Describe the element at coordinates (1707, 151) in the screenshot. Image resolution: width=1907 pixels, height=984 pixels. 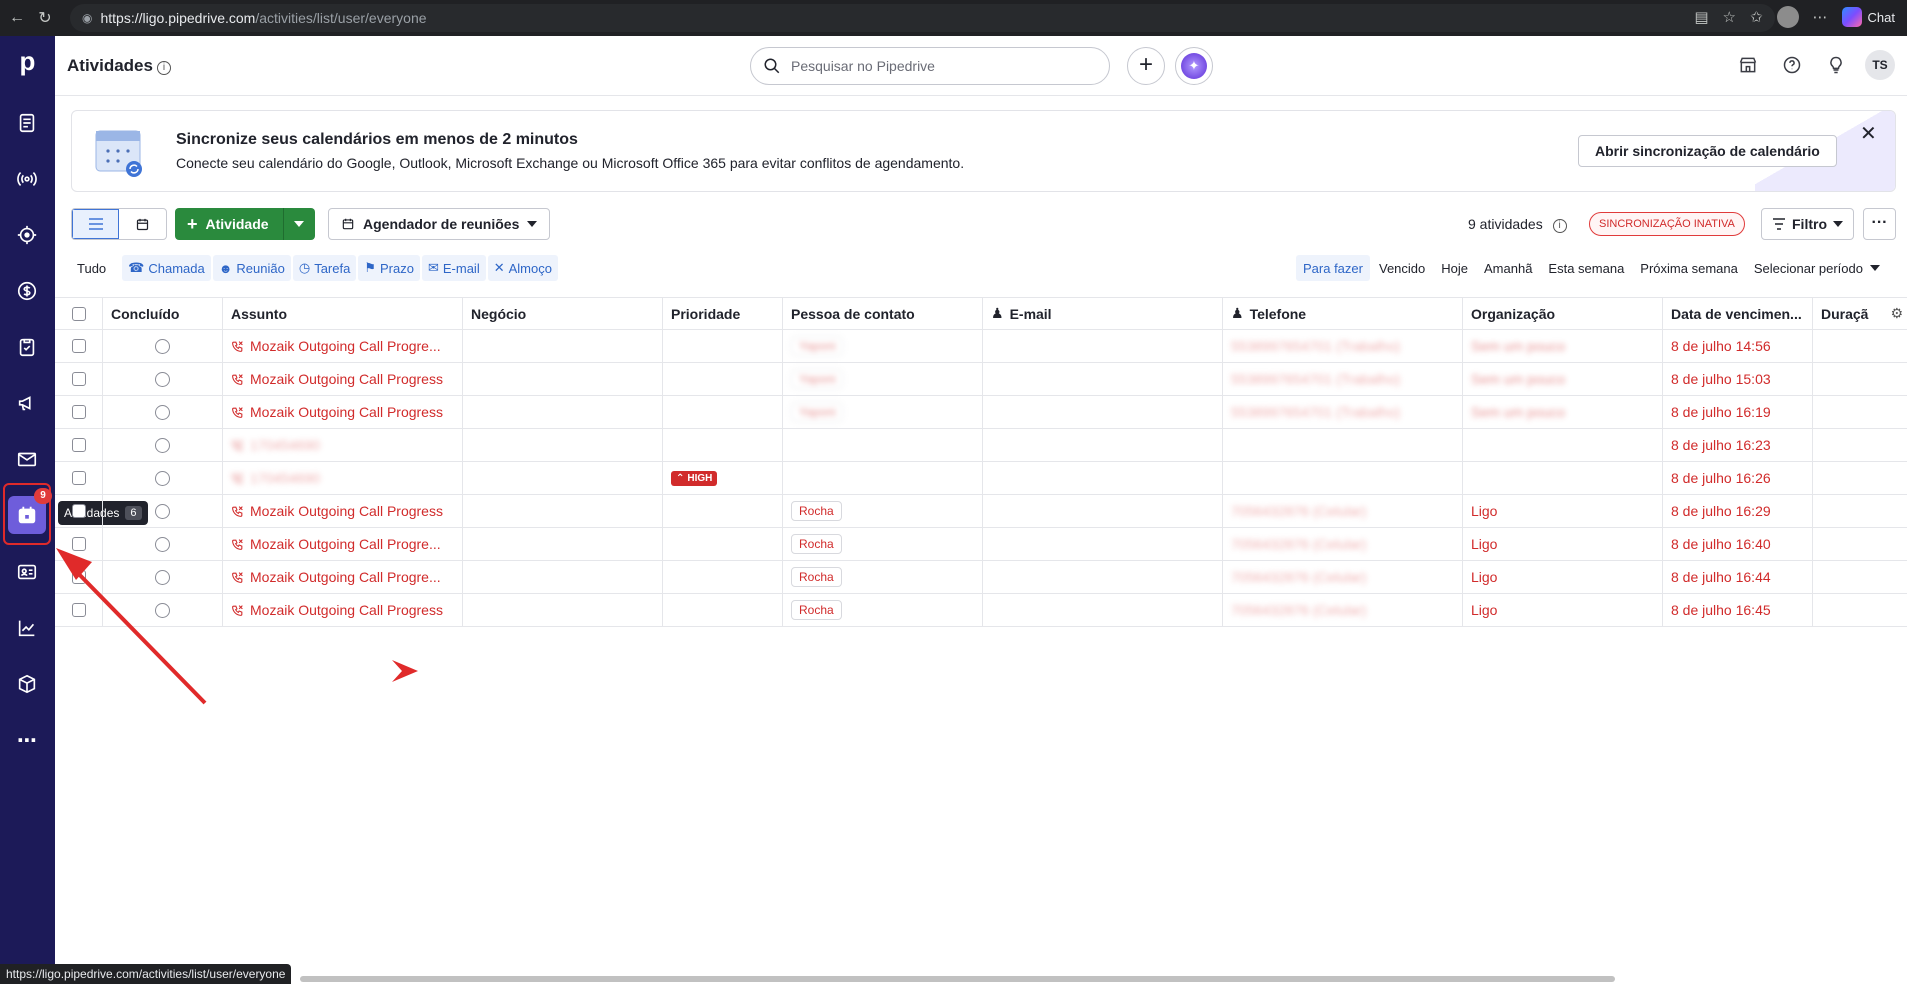
I see `open-calendar-sync-button: Abrir sincronização de calendário` at that location.